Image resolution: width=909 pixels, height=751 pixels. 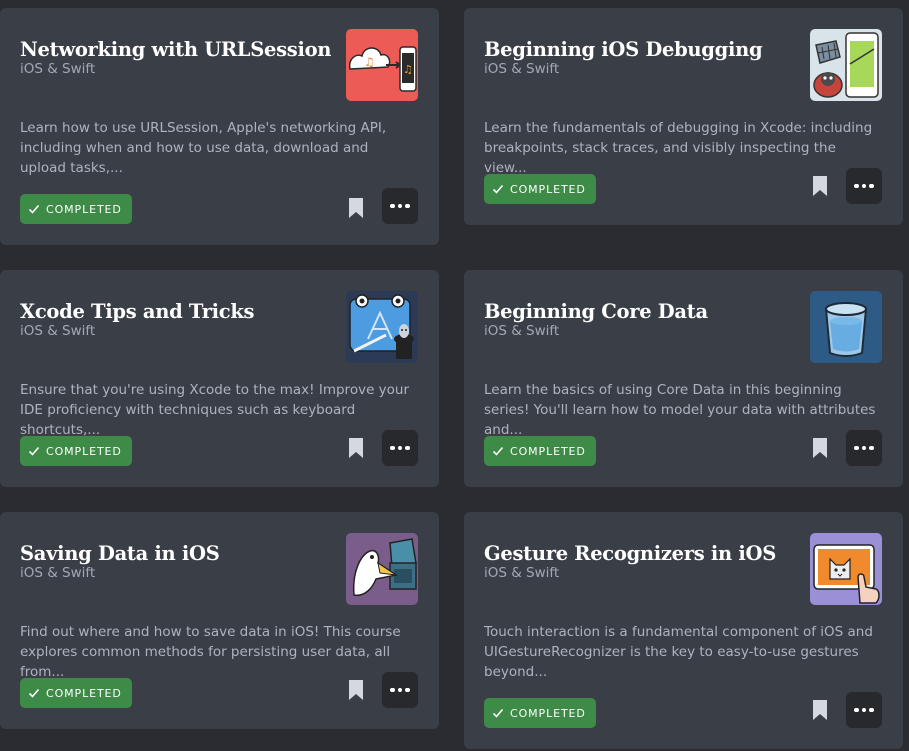 I want to click on bug-phone-icon, so click(x=846, y=65).